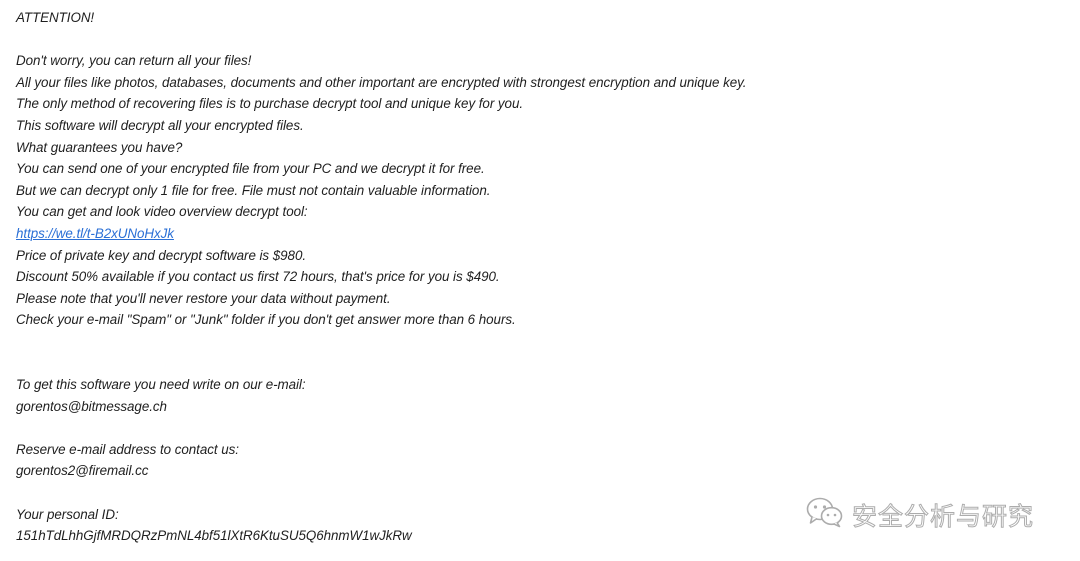 The height and width of the screenshot is (561, 1080). I want to click on watermark-text: 安全分析与研究, so click(943, 516).